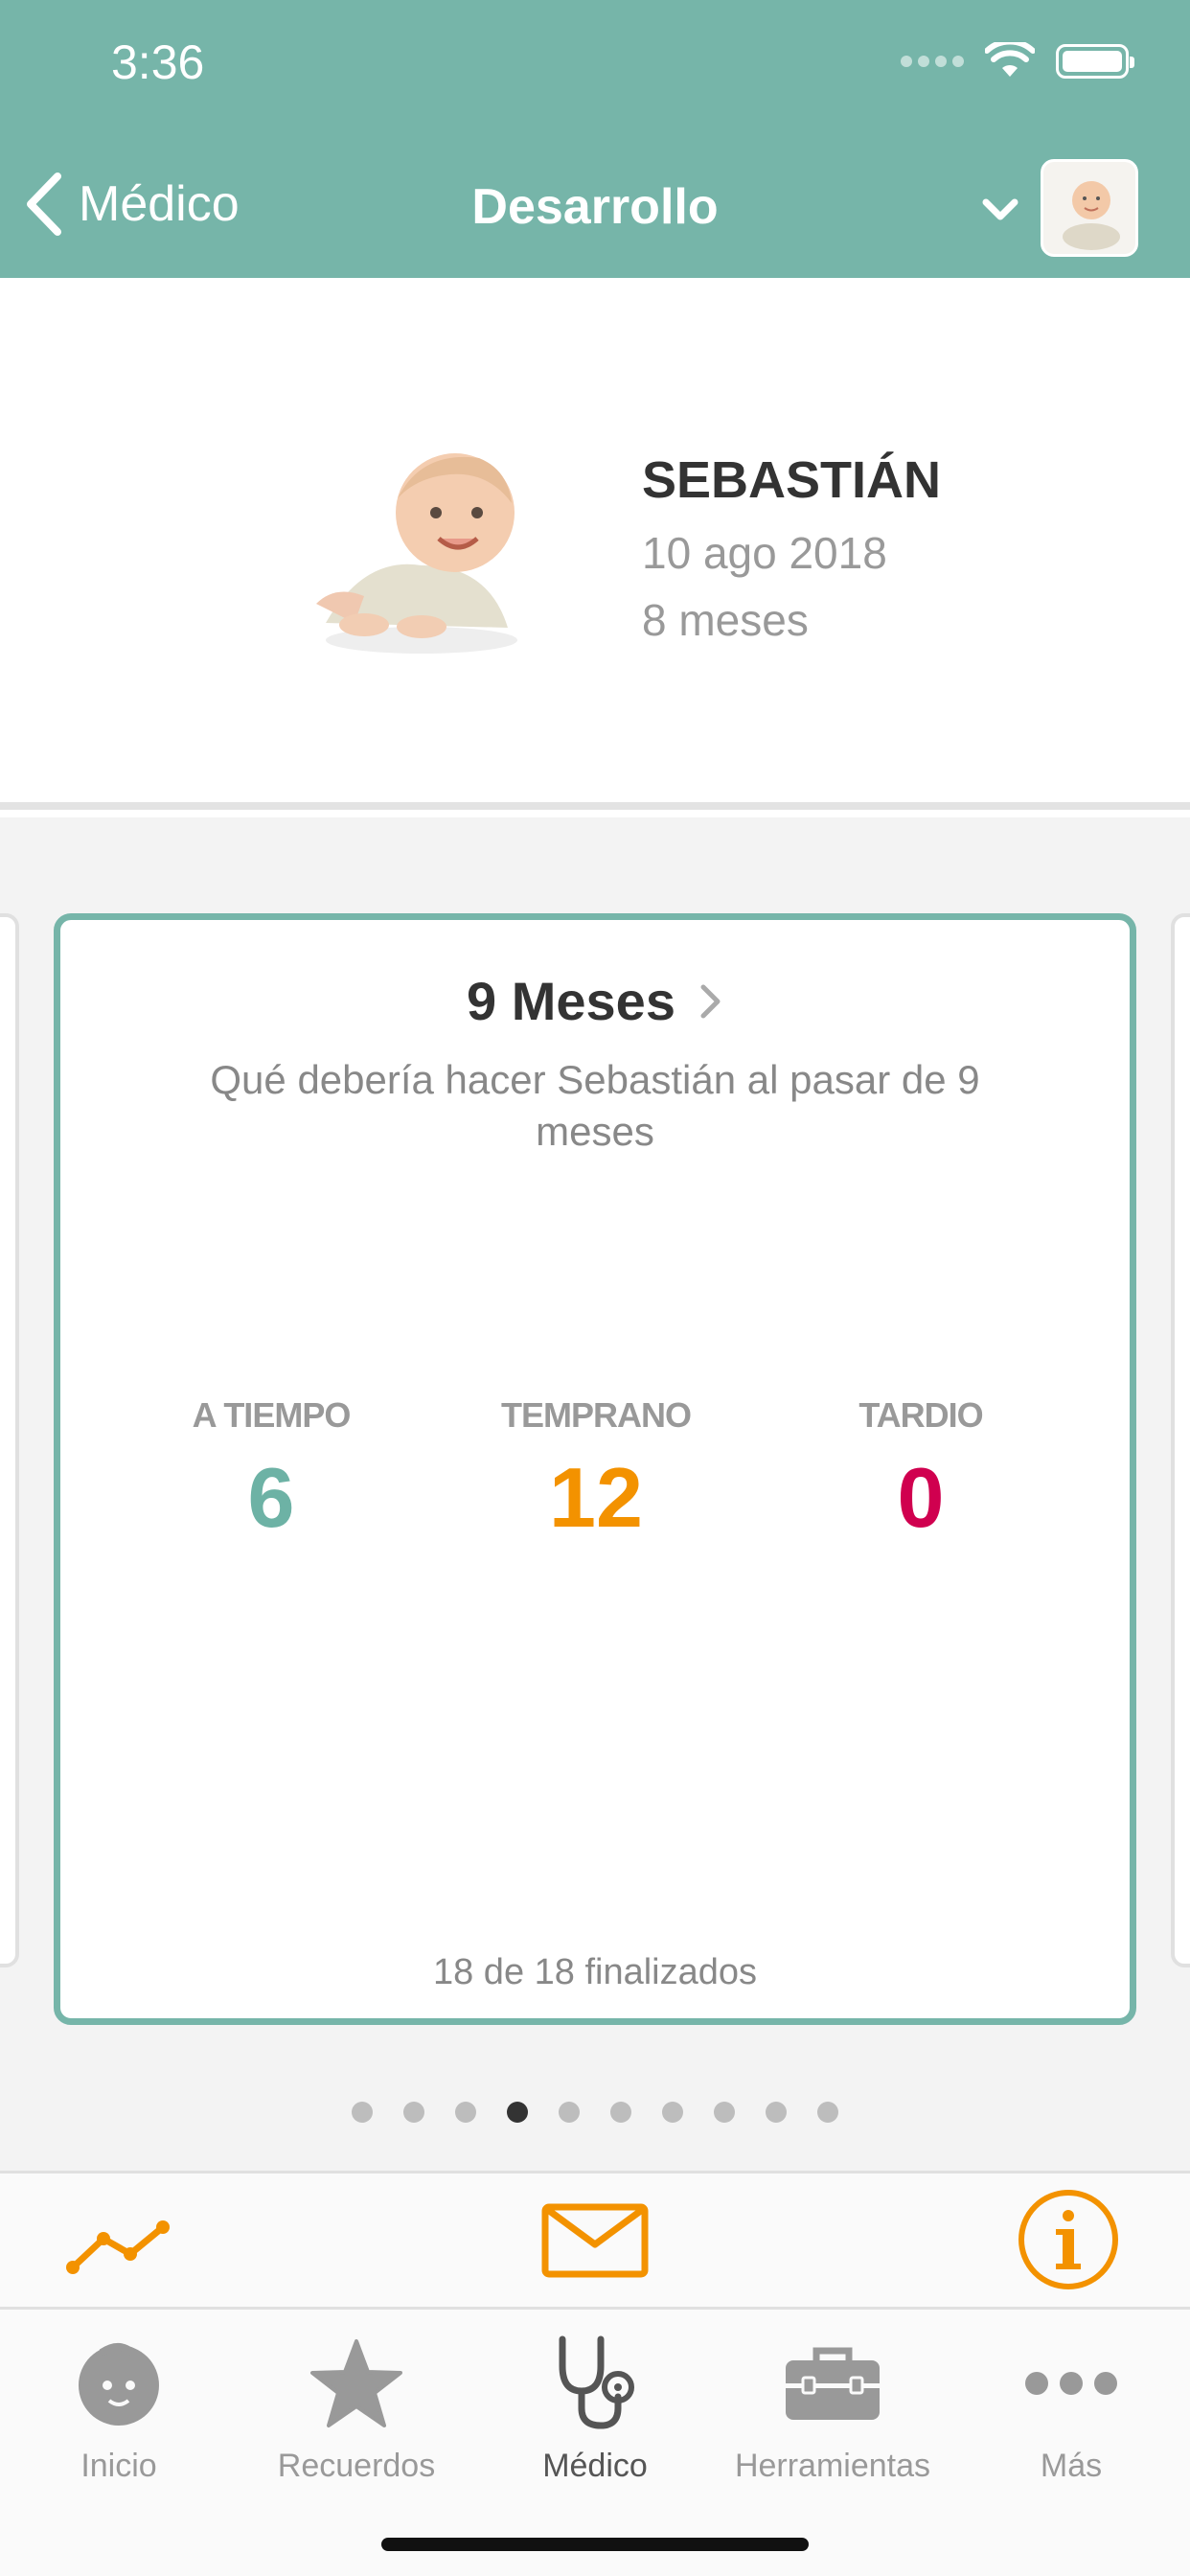  I want to click on mail-icon, so click(595, 2240).